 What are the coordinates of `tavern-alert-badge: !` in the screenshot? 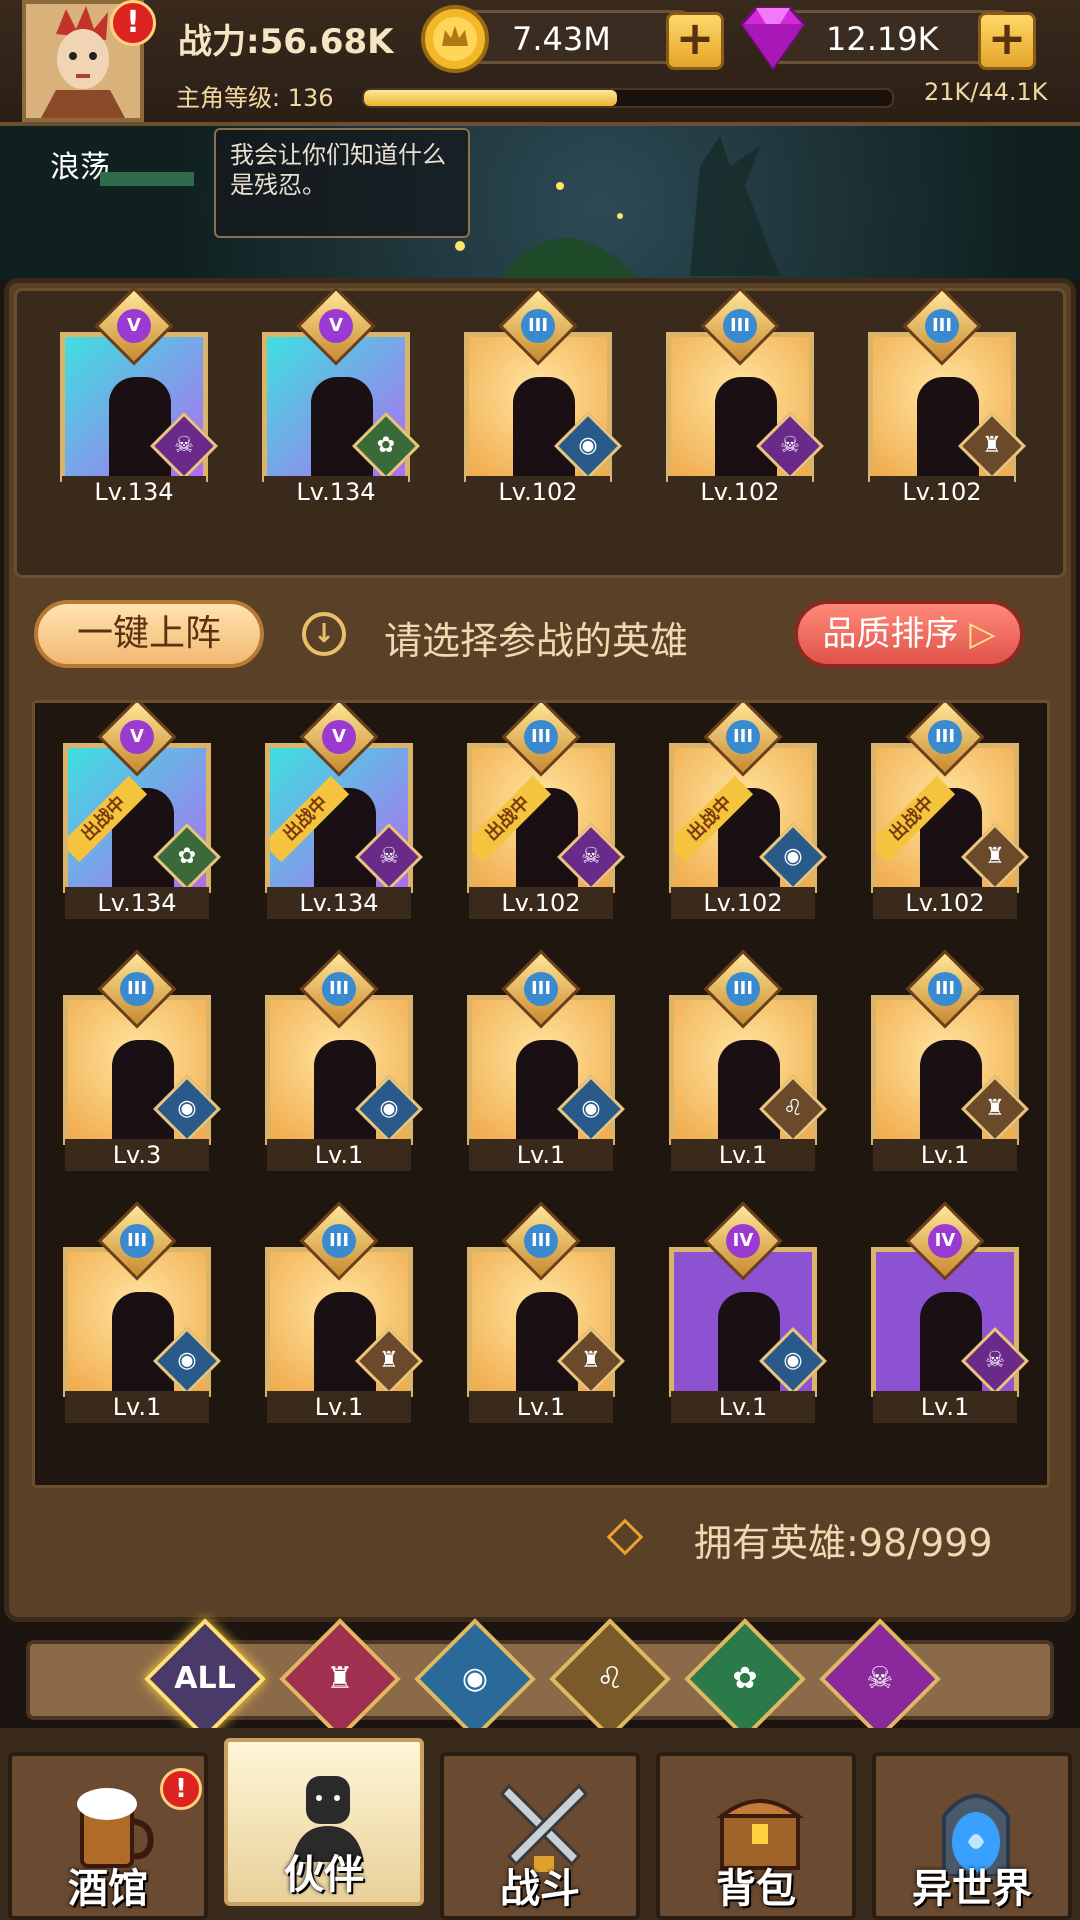 It's located at (181, 1789).